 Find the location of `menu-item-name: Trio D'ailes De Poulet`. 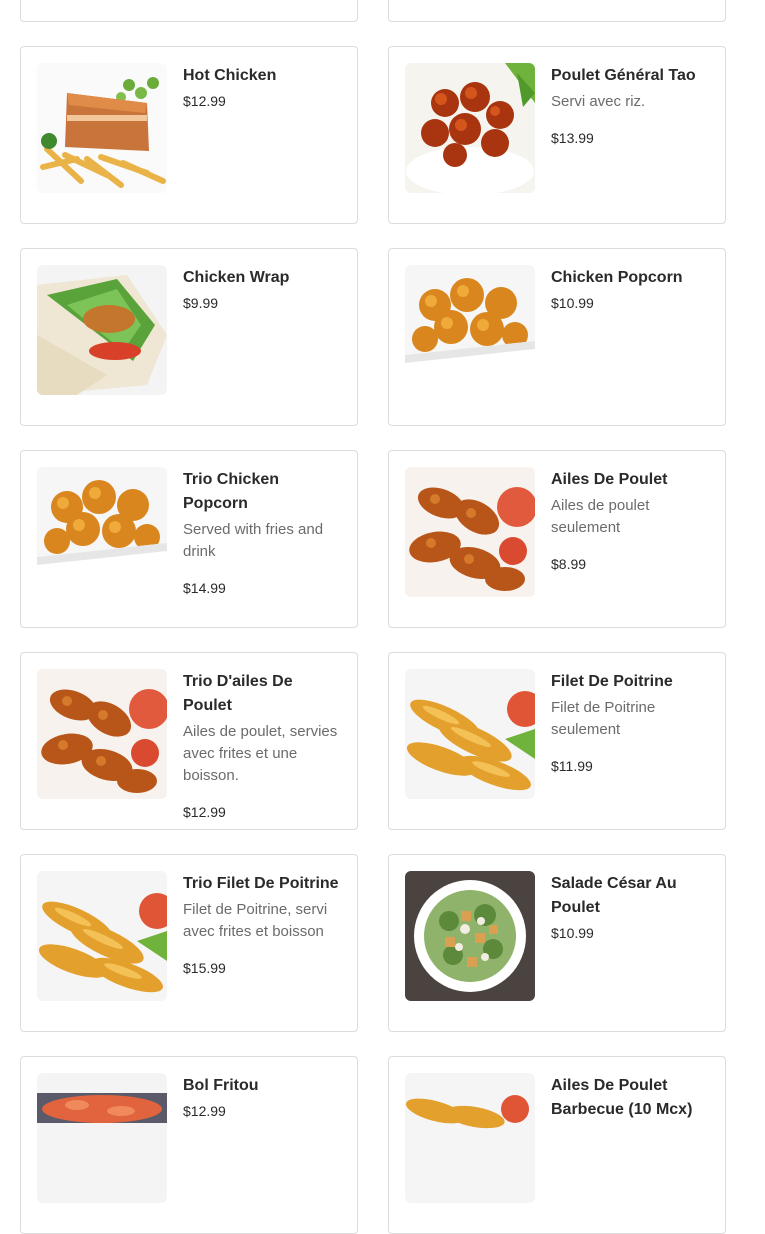

menu-item-name: Trio D'ailes De Poulet is located at coordinates (238, 693).